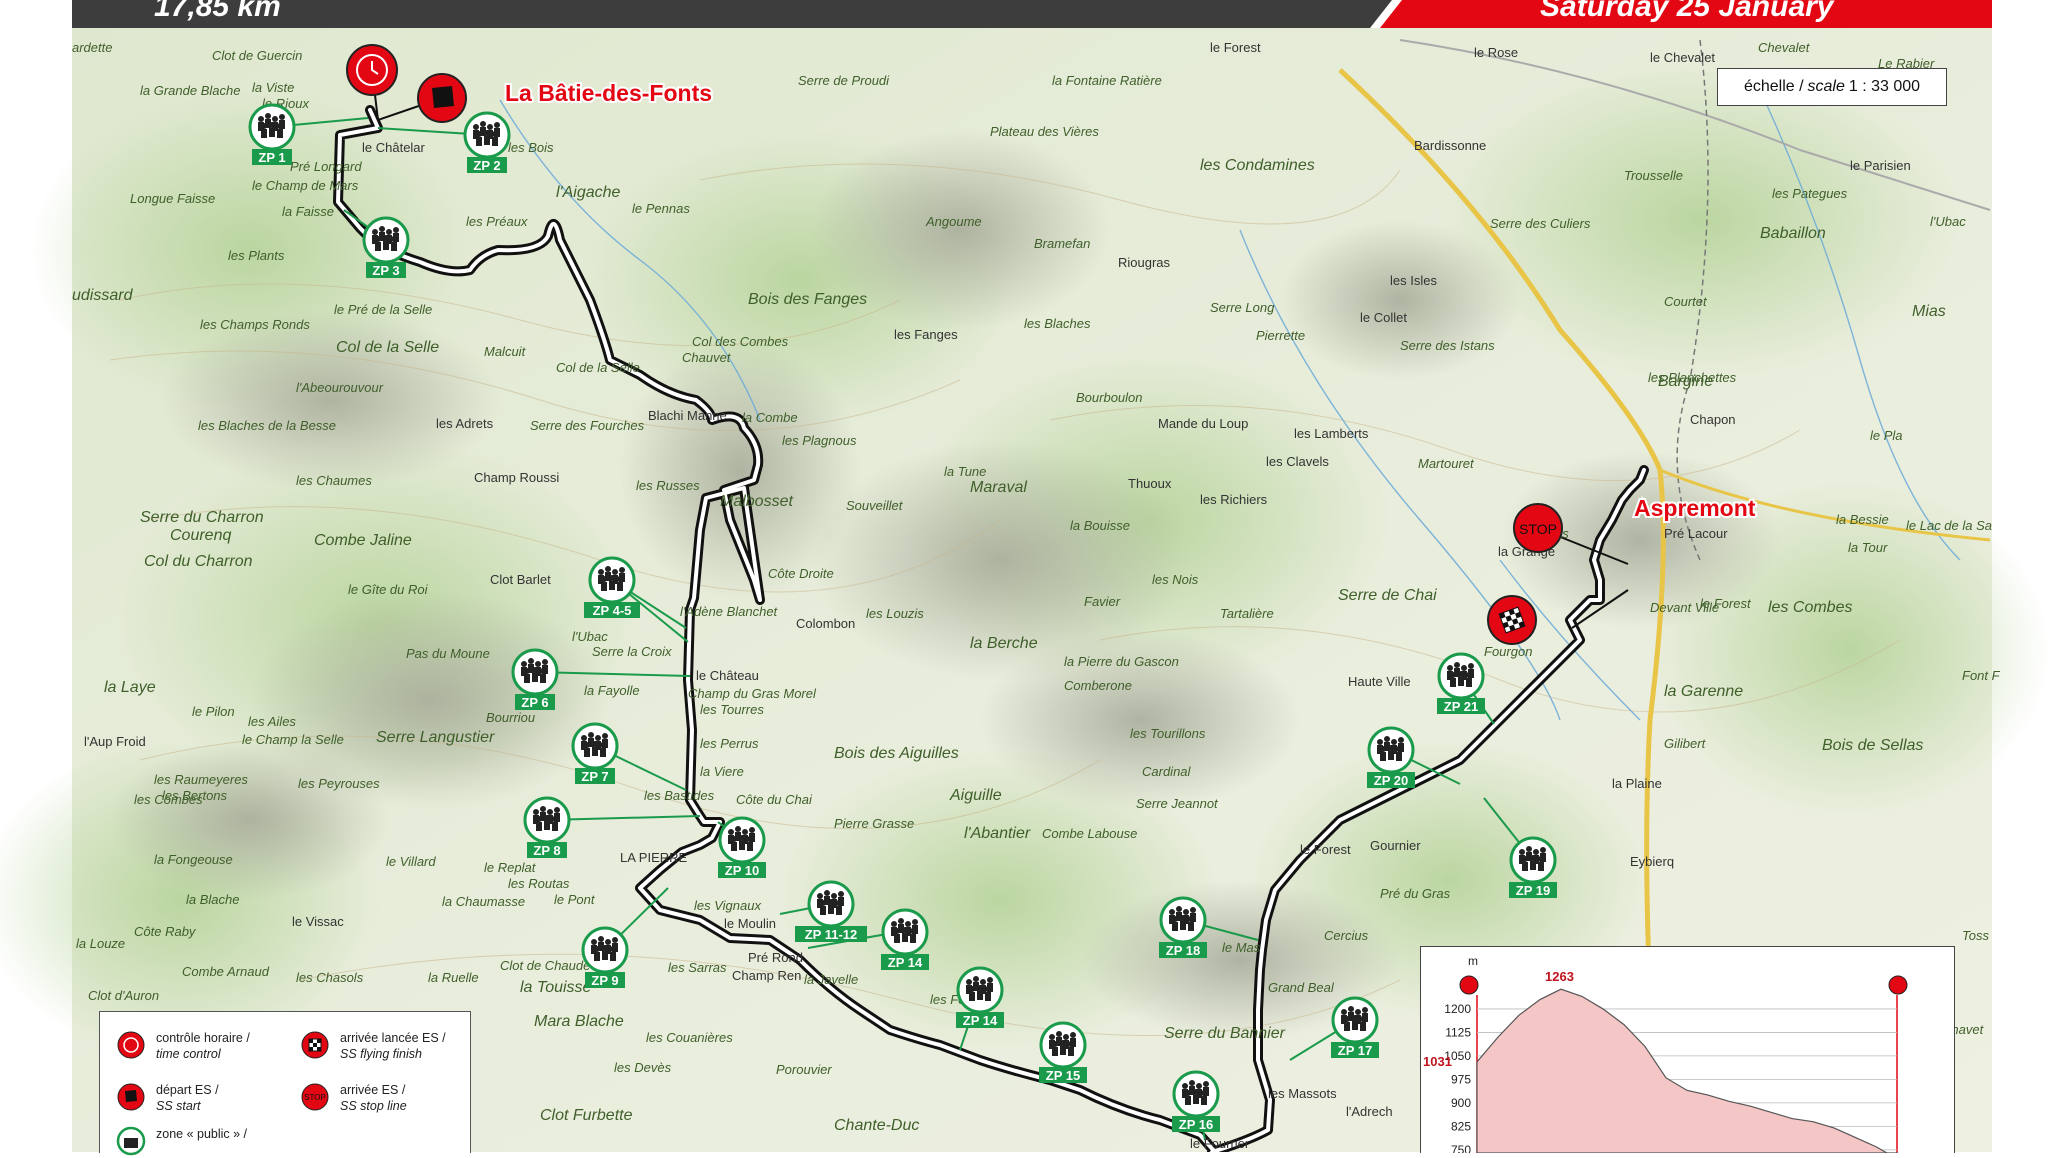  I want to click on place-label: Favier, so click(1102, 601).